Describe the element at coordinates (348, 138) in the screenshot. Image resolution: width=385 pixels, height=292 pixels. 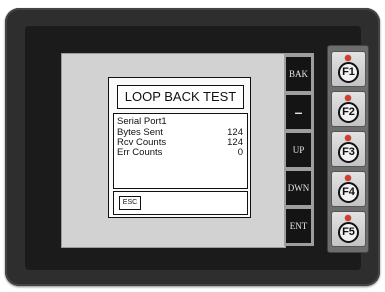
I see `f3-led-indicator` at that location.